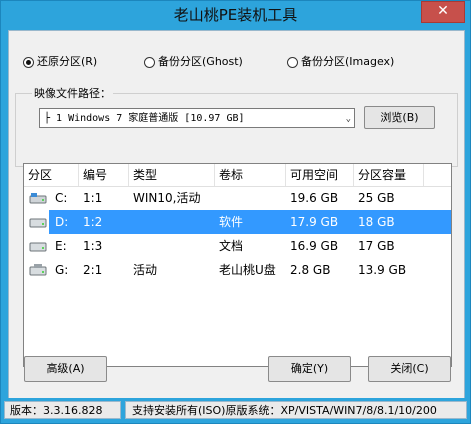 Image resolution: width=471 pixels, height=424 pixels. I want to click on cell-drive: E:, so click(61, 246).